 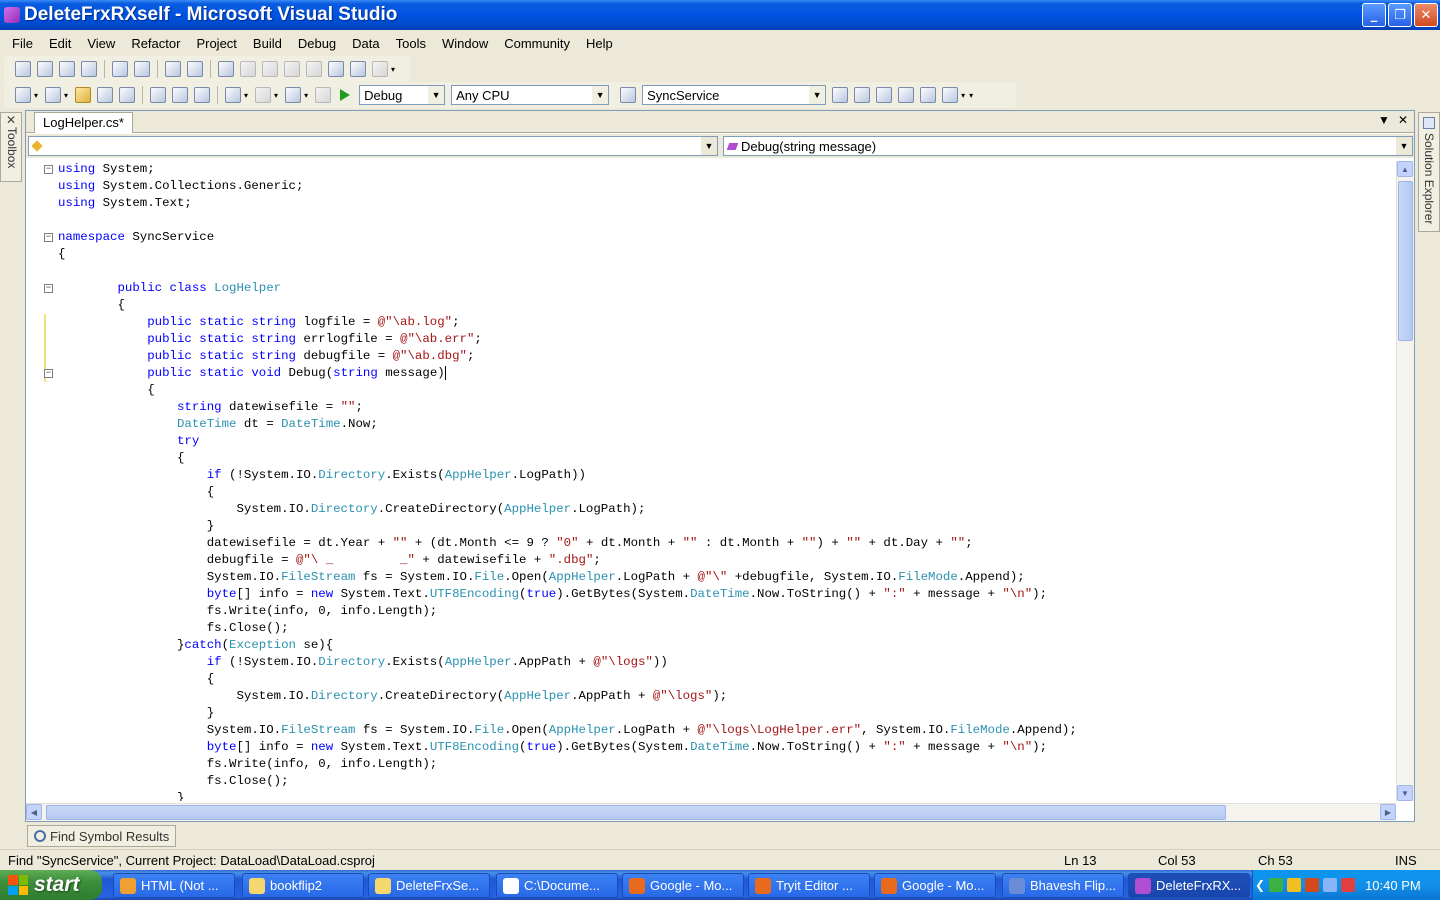 I want to click on cut-icon, so click(x=158, y=95).